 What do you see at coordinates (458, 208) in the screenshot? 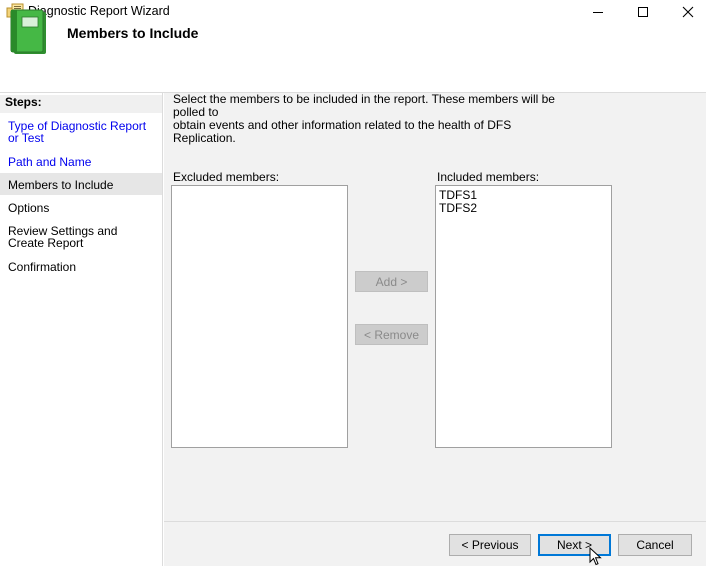
I see `list-item: TDFS2` at bounding box center [458, 208].